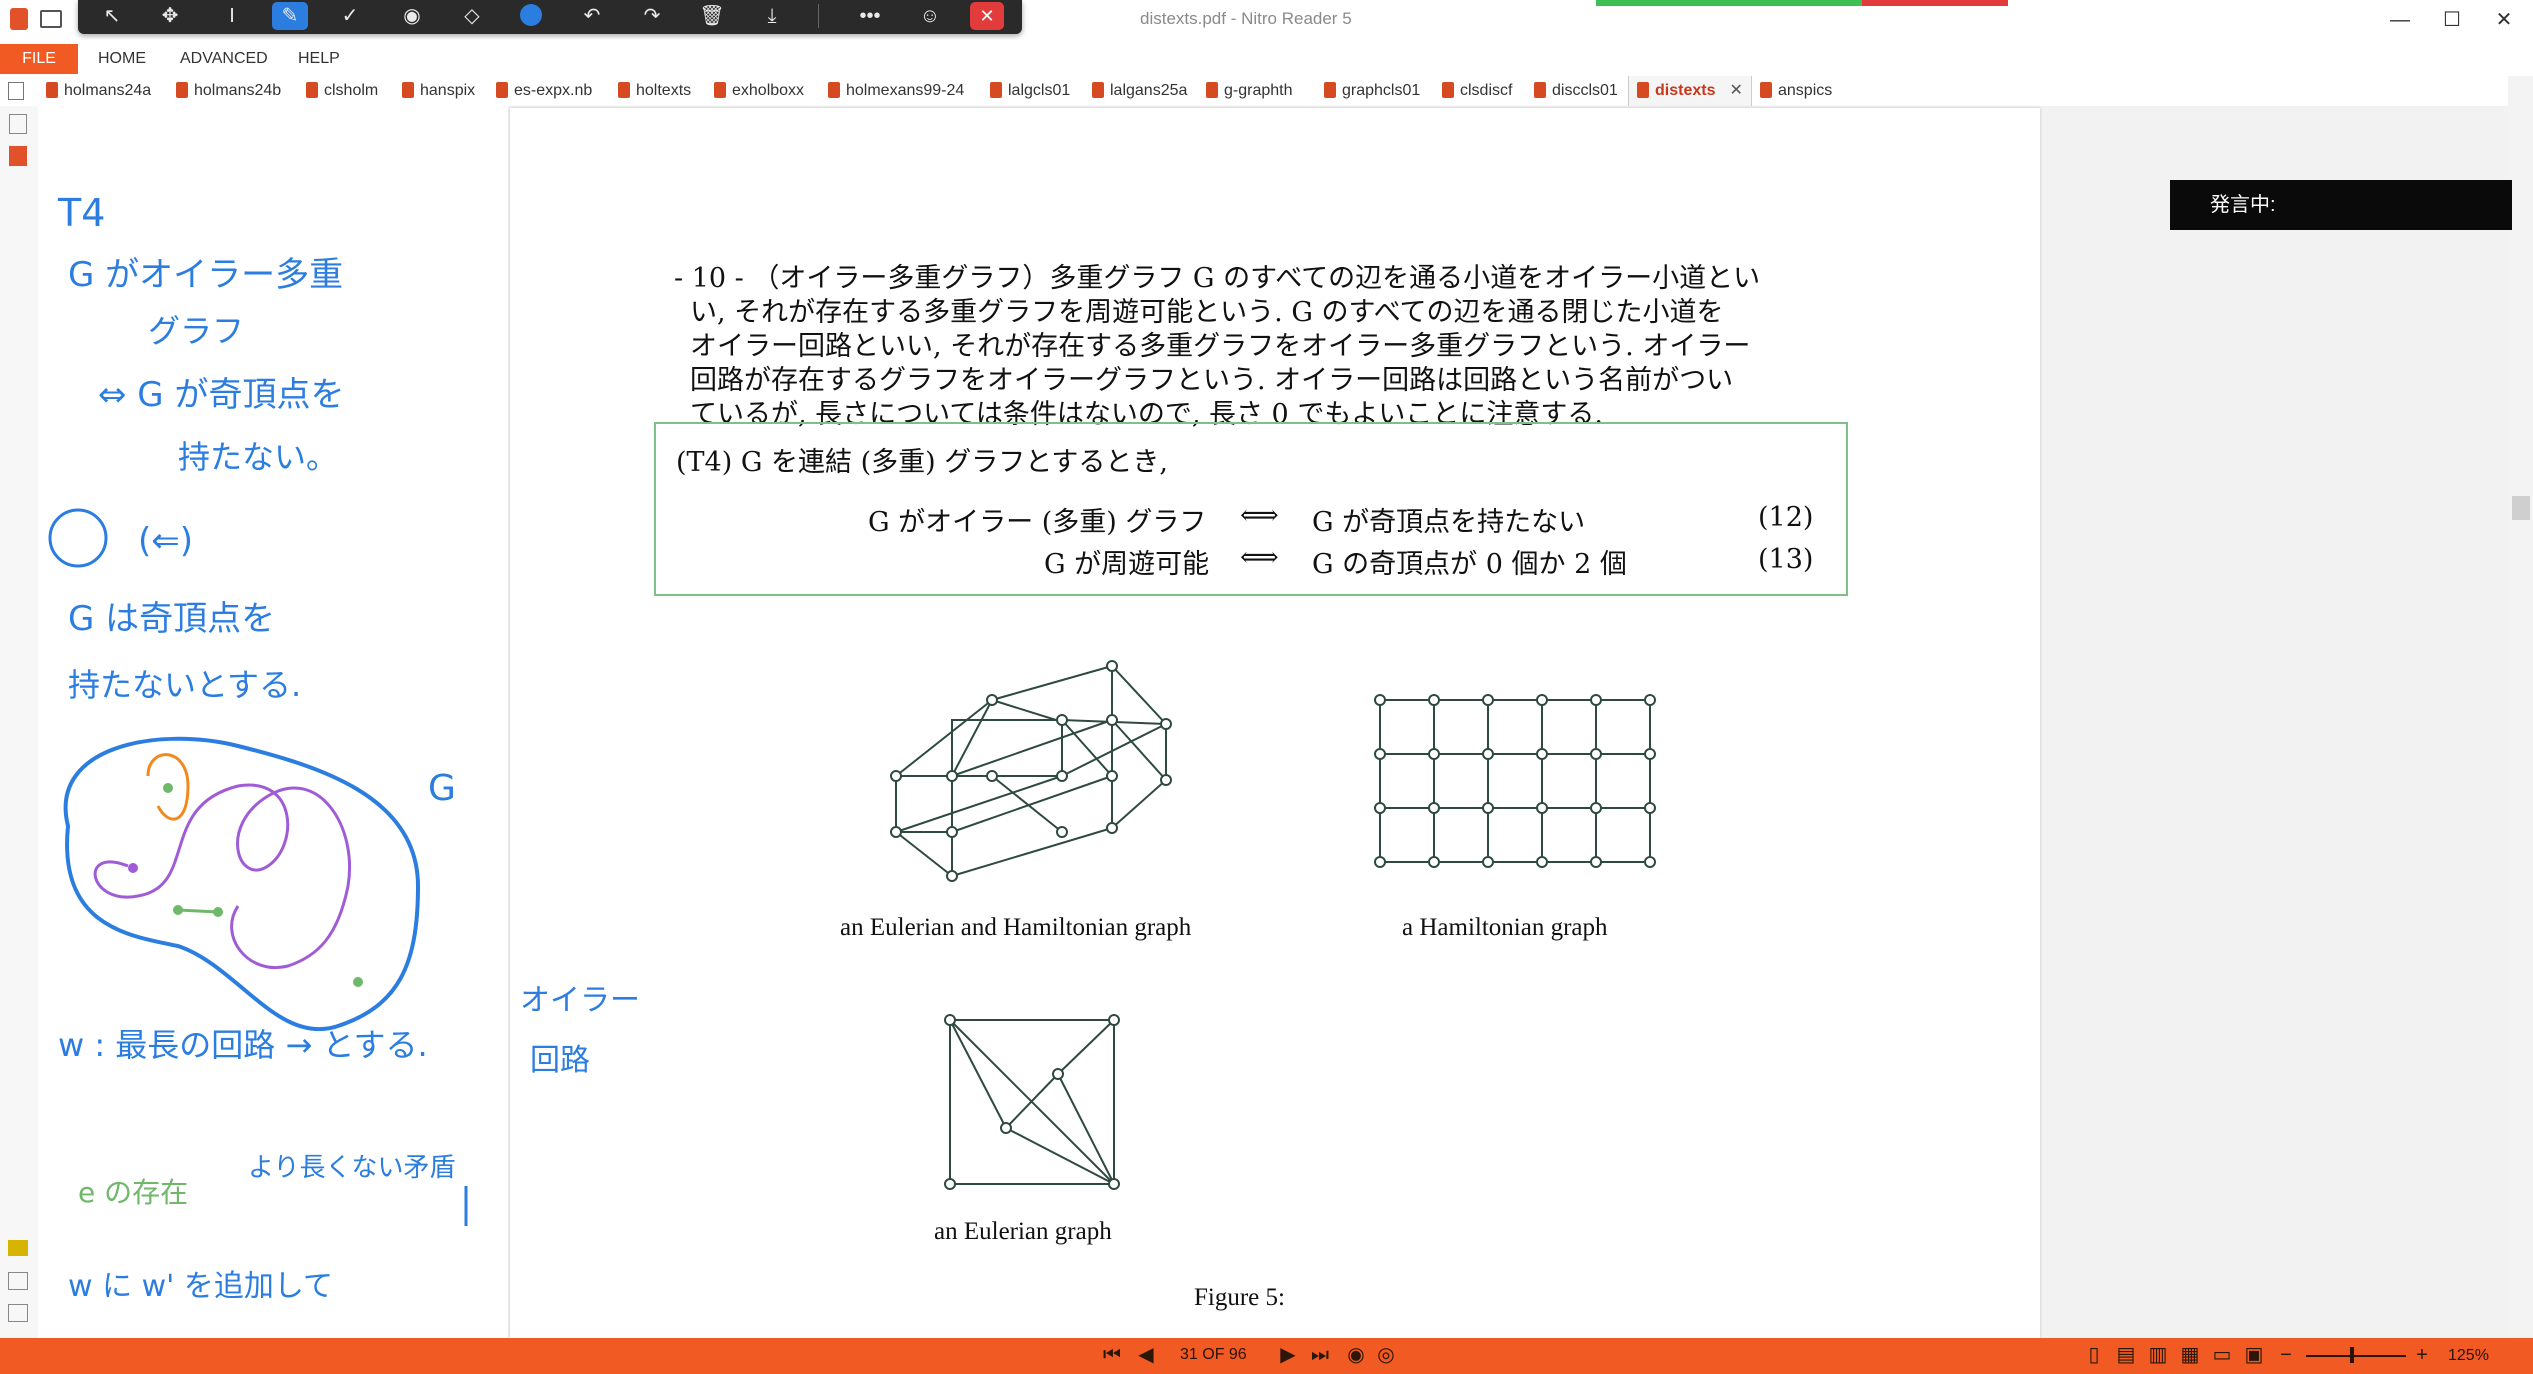  What do you see at coordinates (1023, 1231) in the screenshot?
I see `caption-eulerian-graph: an Eulerian graph` at bounding box center [1023, 1231].